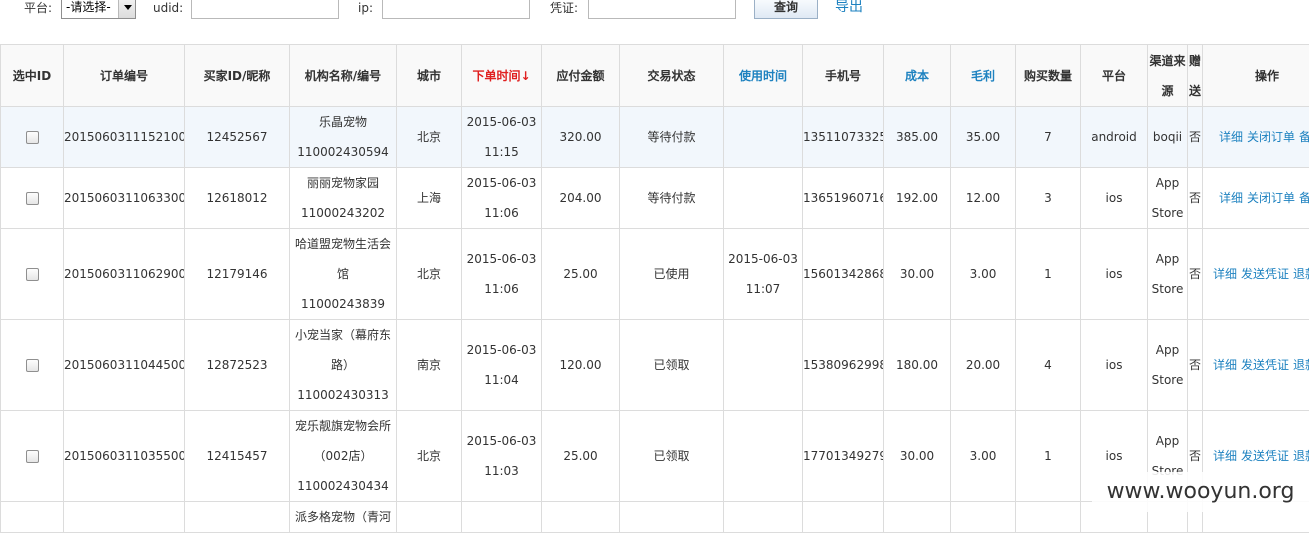 This screenshot has width=1309, height=533. Describe the element at coordinates (343, 486) in the screenshot. I see `org-no: 110002430434` at that location.